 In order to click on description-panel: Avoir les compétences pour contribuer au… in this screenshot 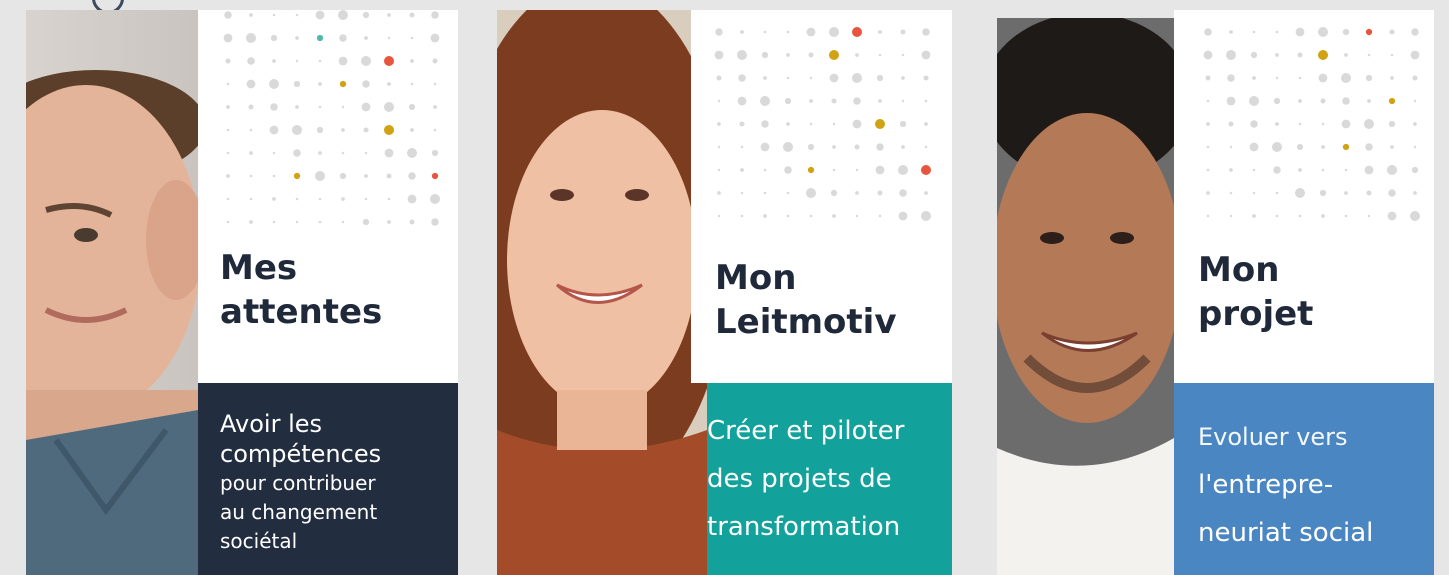, I will do `click(328, 479)`.